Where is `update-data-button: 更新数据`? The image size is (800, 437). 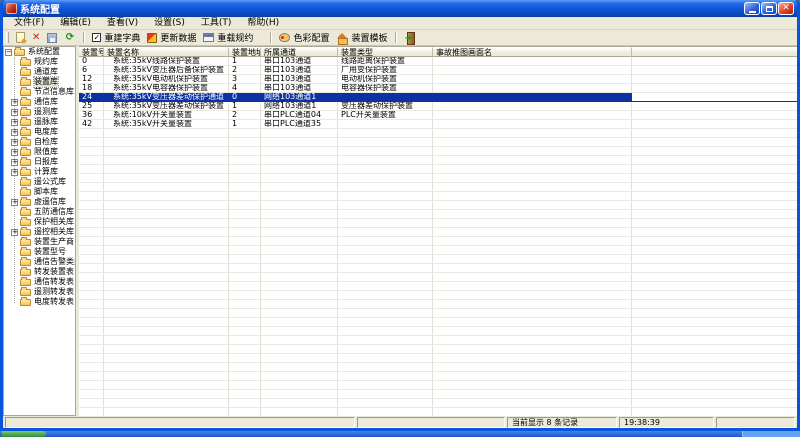 update-data-button: 更新数据 is located at coordinates (171, 38).